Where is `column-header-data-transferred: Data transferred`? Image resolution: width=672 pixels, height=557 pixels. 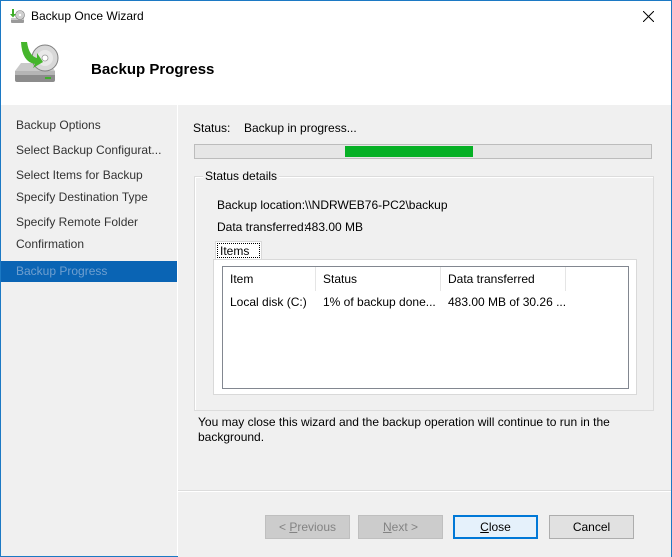
column-header-data-transferred: Data transferred is located at coordinates (503, 279).